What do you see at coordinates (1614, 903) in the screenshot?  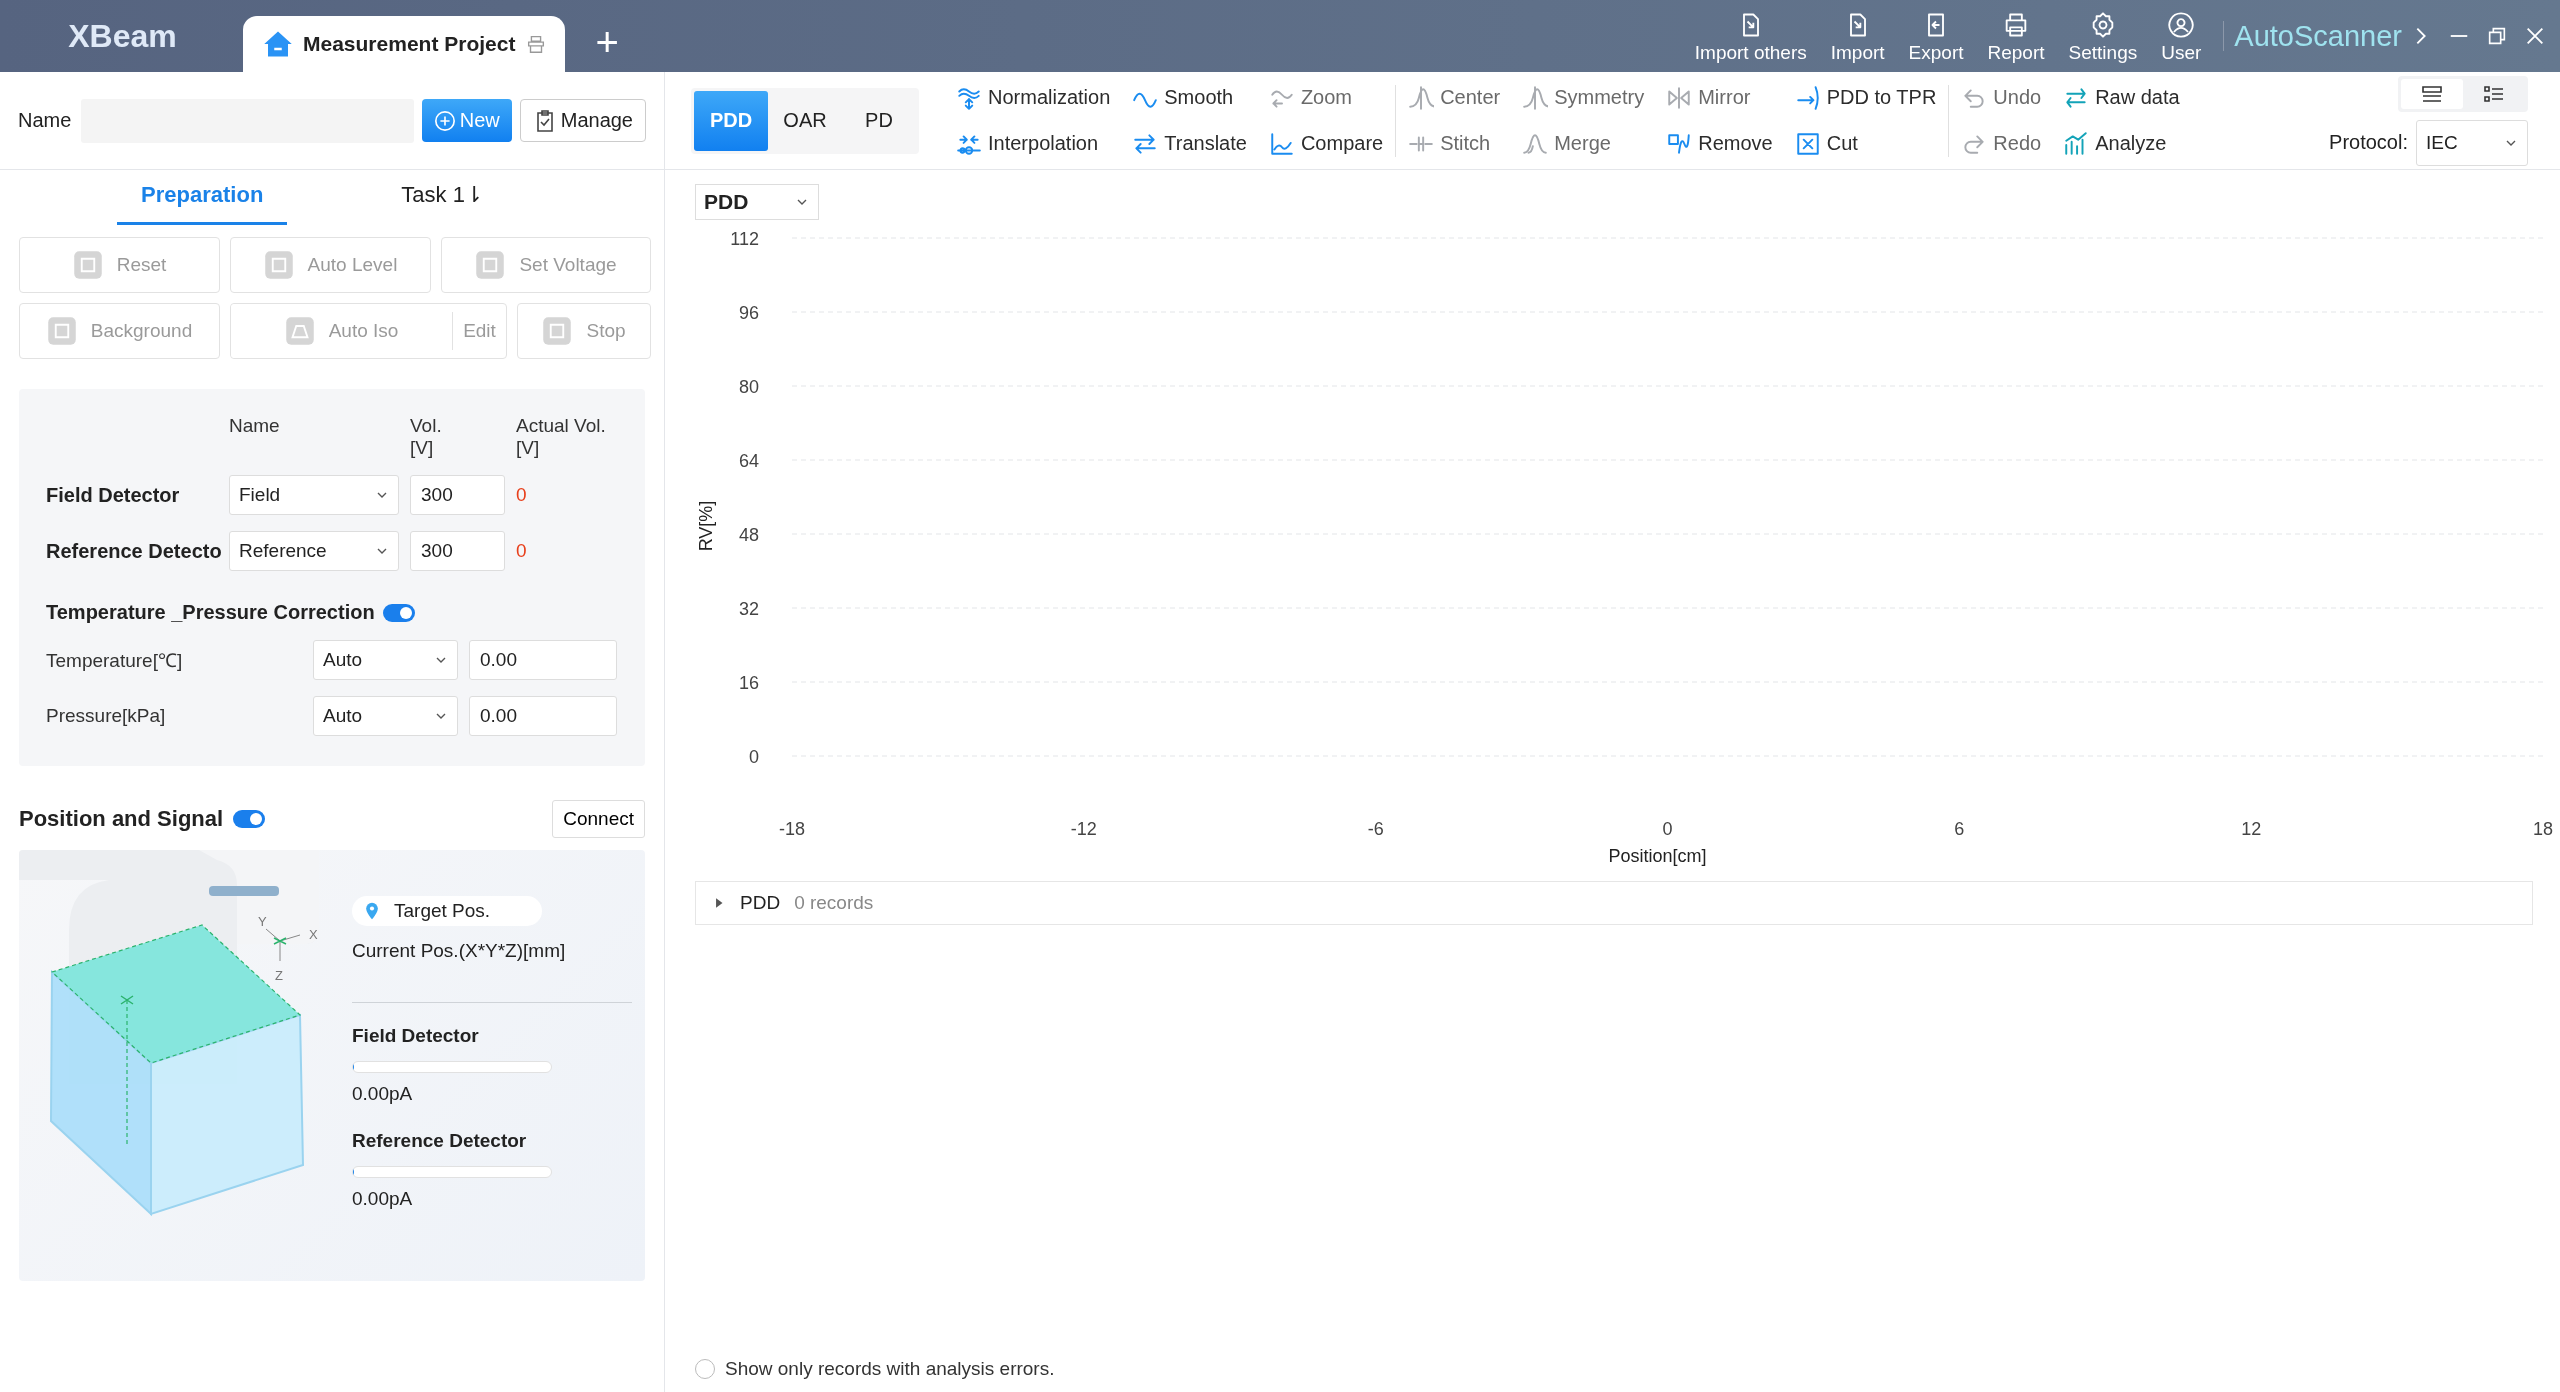 I see `records-row: PDD 0 records` at bounding box center [1614, 903].